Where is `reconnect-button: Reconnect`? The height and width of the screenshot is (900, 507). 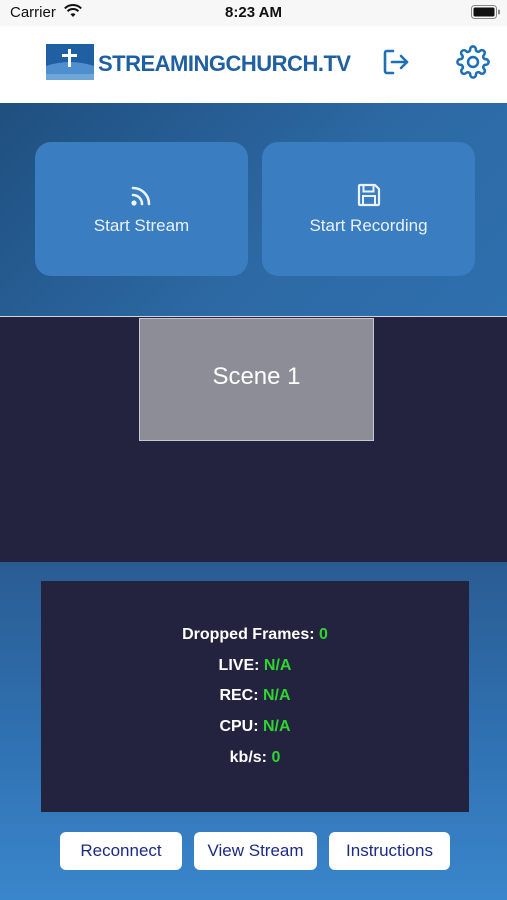 reconnect-button: Reconnect is located at coordinates (121, 851).